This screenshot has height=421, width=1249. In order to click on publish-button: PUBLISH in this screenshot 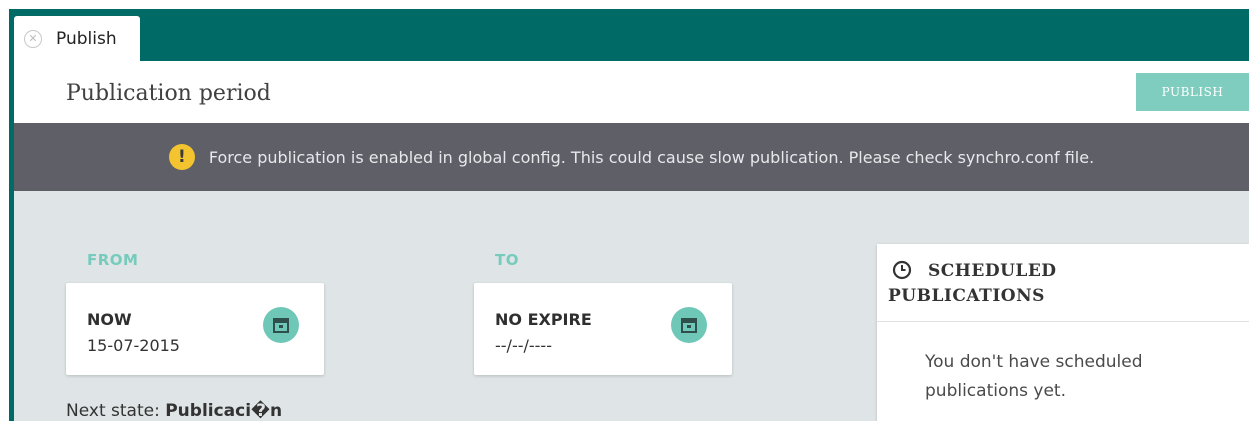, I will do `click(1192, 92)`.